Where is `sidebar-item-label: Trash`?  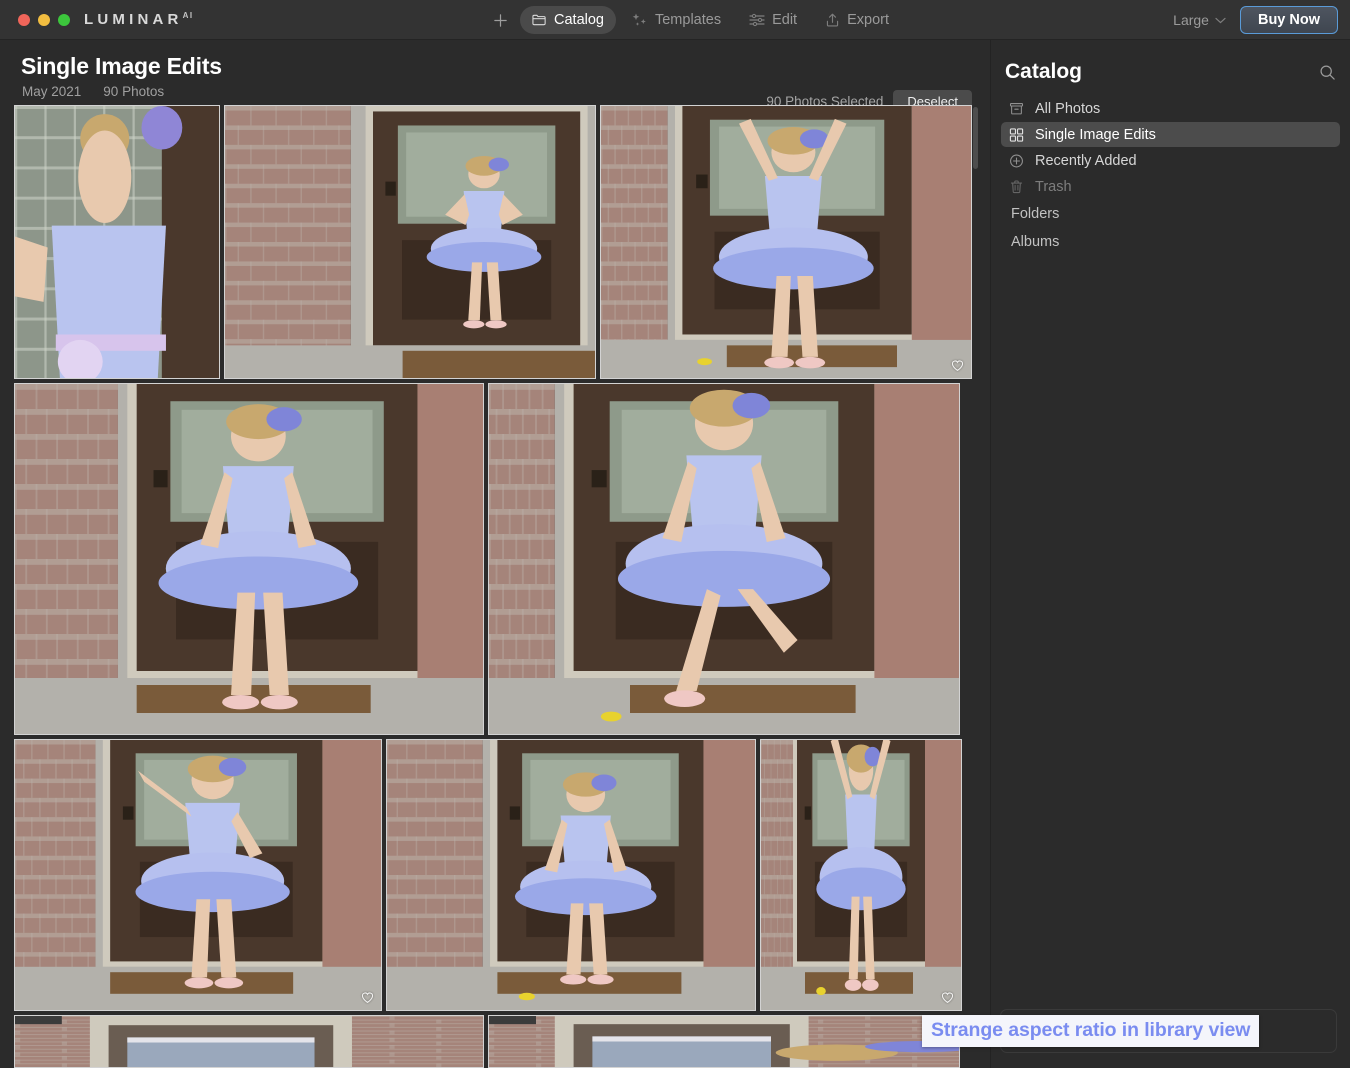
sidebar-item-label: Trash is located at coordinates (1053, 186).